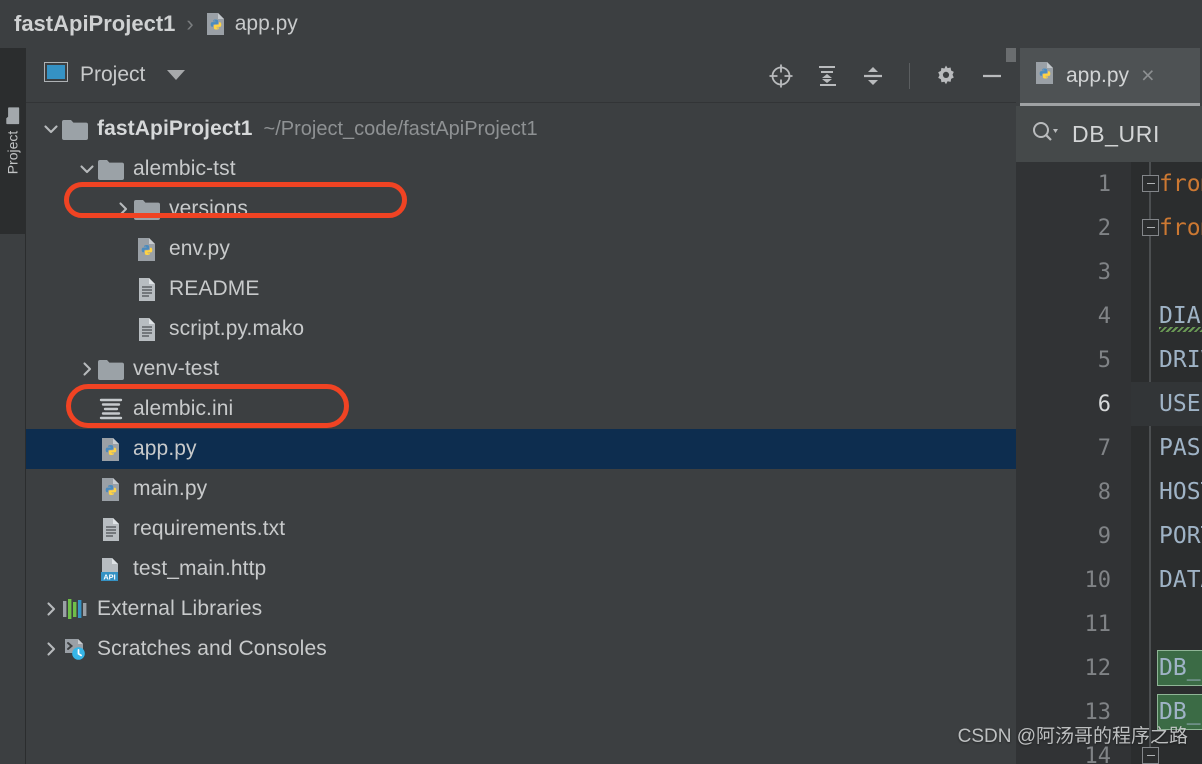 The image size is (1202, 764). What do you see at coordinates (1104, 404) in the screenshot?
I see `line-number: 6` at bounding box center [1104, 404].